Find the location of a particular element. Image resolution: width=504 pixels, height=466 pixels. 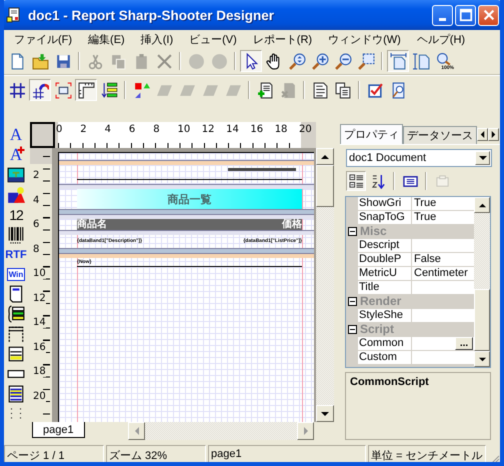

toolbox-button: RTF is located at coordinates (16, 255).